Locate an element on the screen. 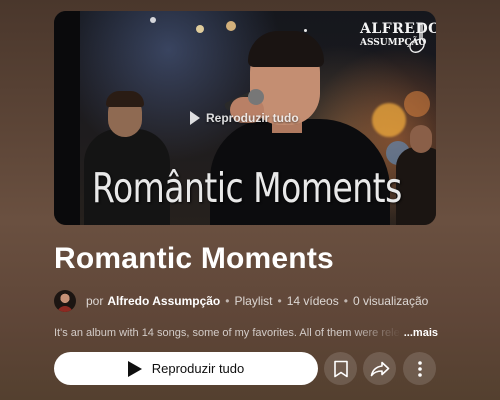 The image size is (500, 400). more-vertical-icon is located at coordinates (419, 368).